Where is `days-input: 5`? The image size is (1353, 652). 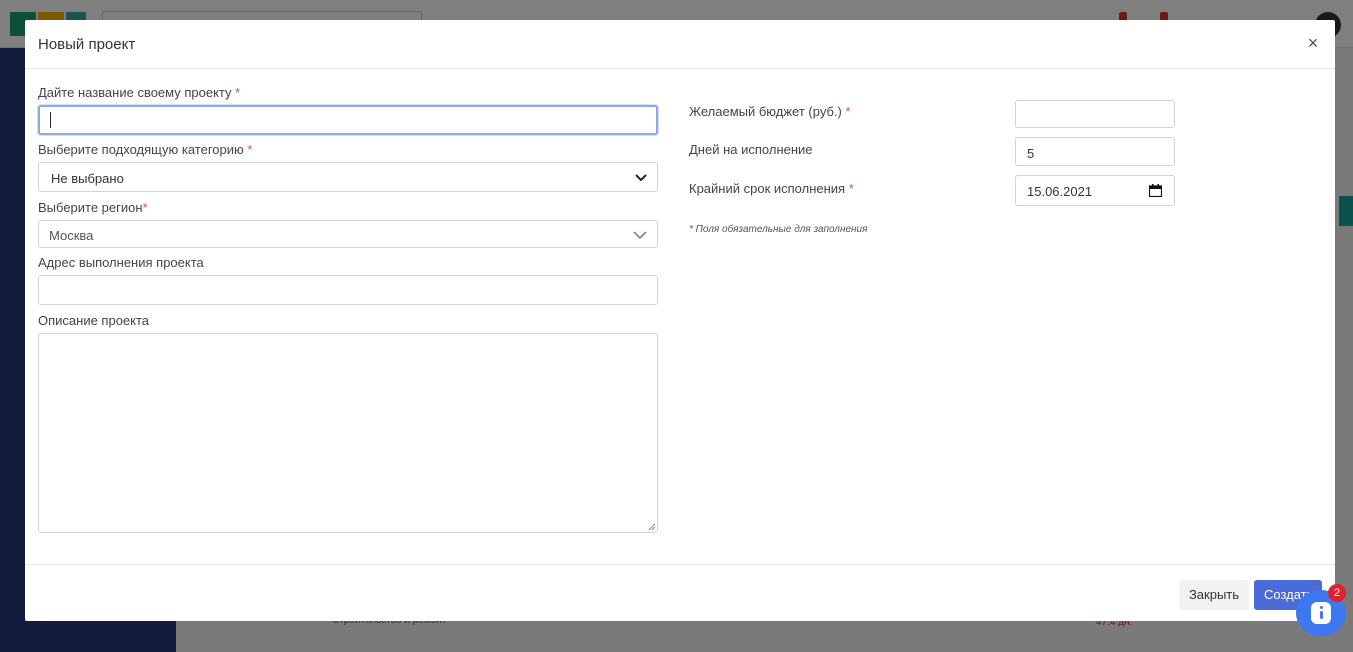
days-input: 5 is located at coordinates (1095, 151).